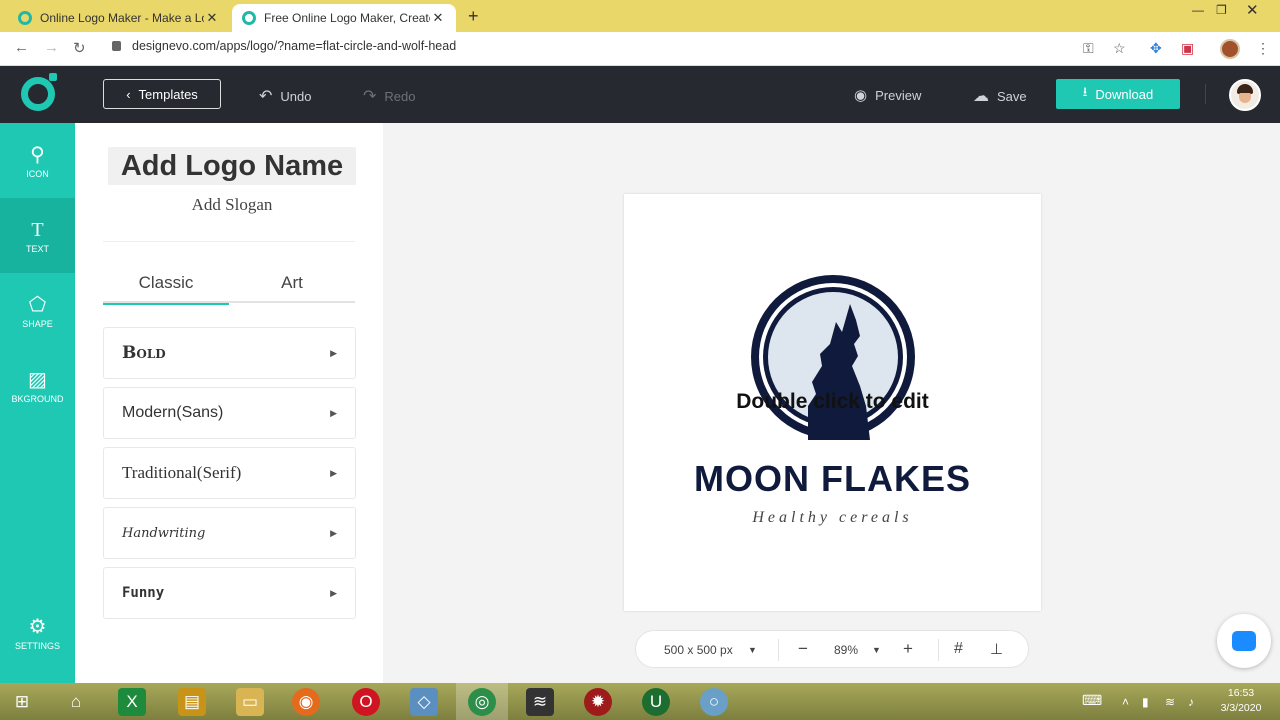 The height and width of the screenshot is (720, 1280). Describe the element at coordinates (1125, 702) in the screenshot. I see `tray-chevron-icon: ˄` at that location.